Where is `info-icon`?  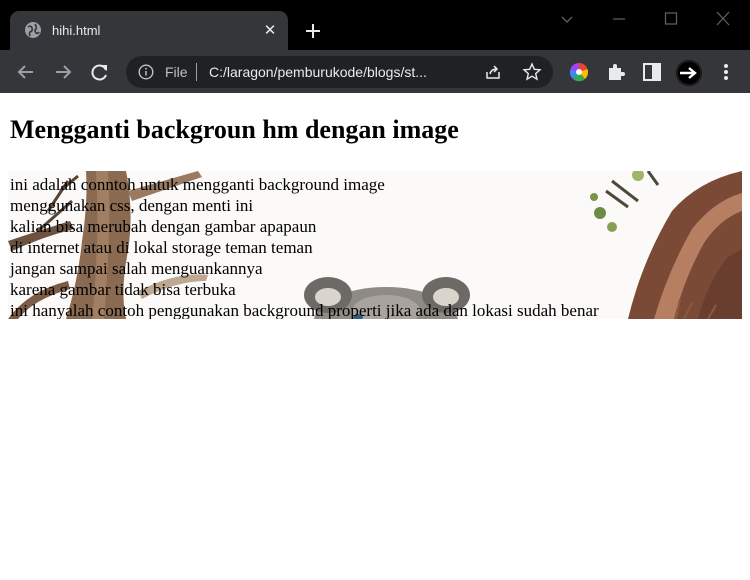
info-icon is located at coordinates (146, 72).